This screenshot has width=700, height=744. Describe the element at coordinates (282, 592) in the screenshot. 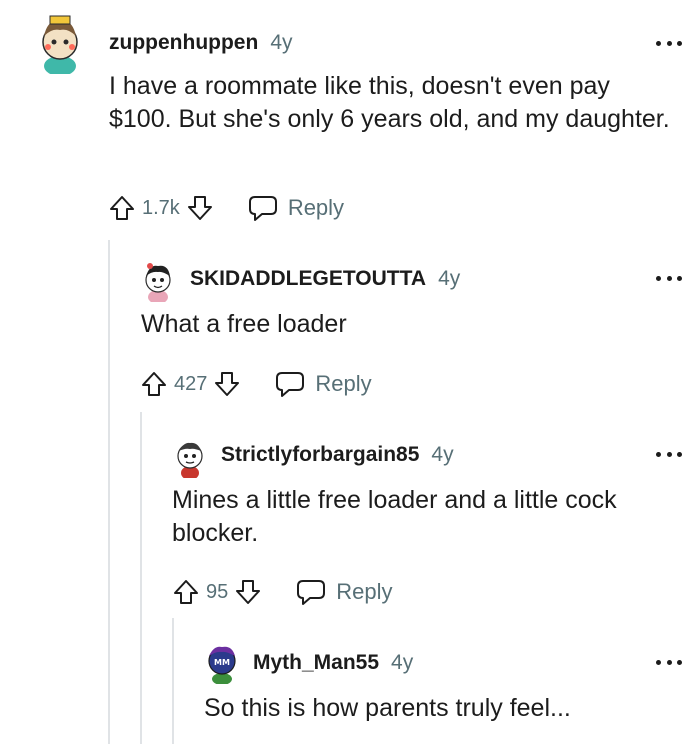

I see `comment-actions: 95 Reply` at that location.